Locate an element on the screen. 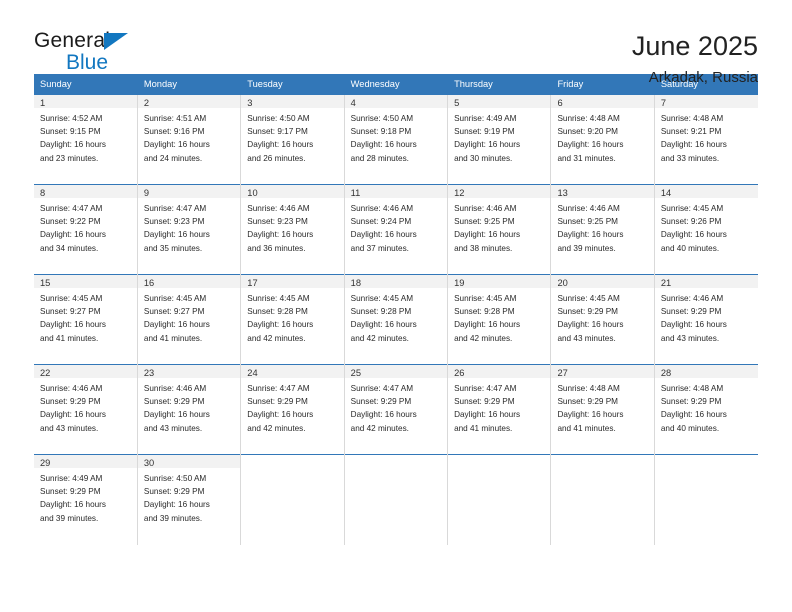  day-number: 10 is located at coordinates (292, 191).